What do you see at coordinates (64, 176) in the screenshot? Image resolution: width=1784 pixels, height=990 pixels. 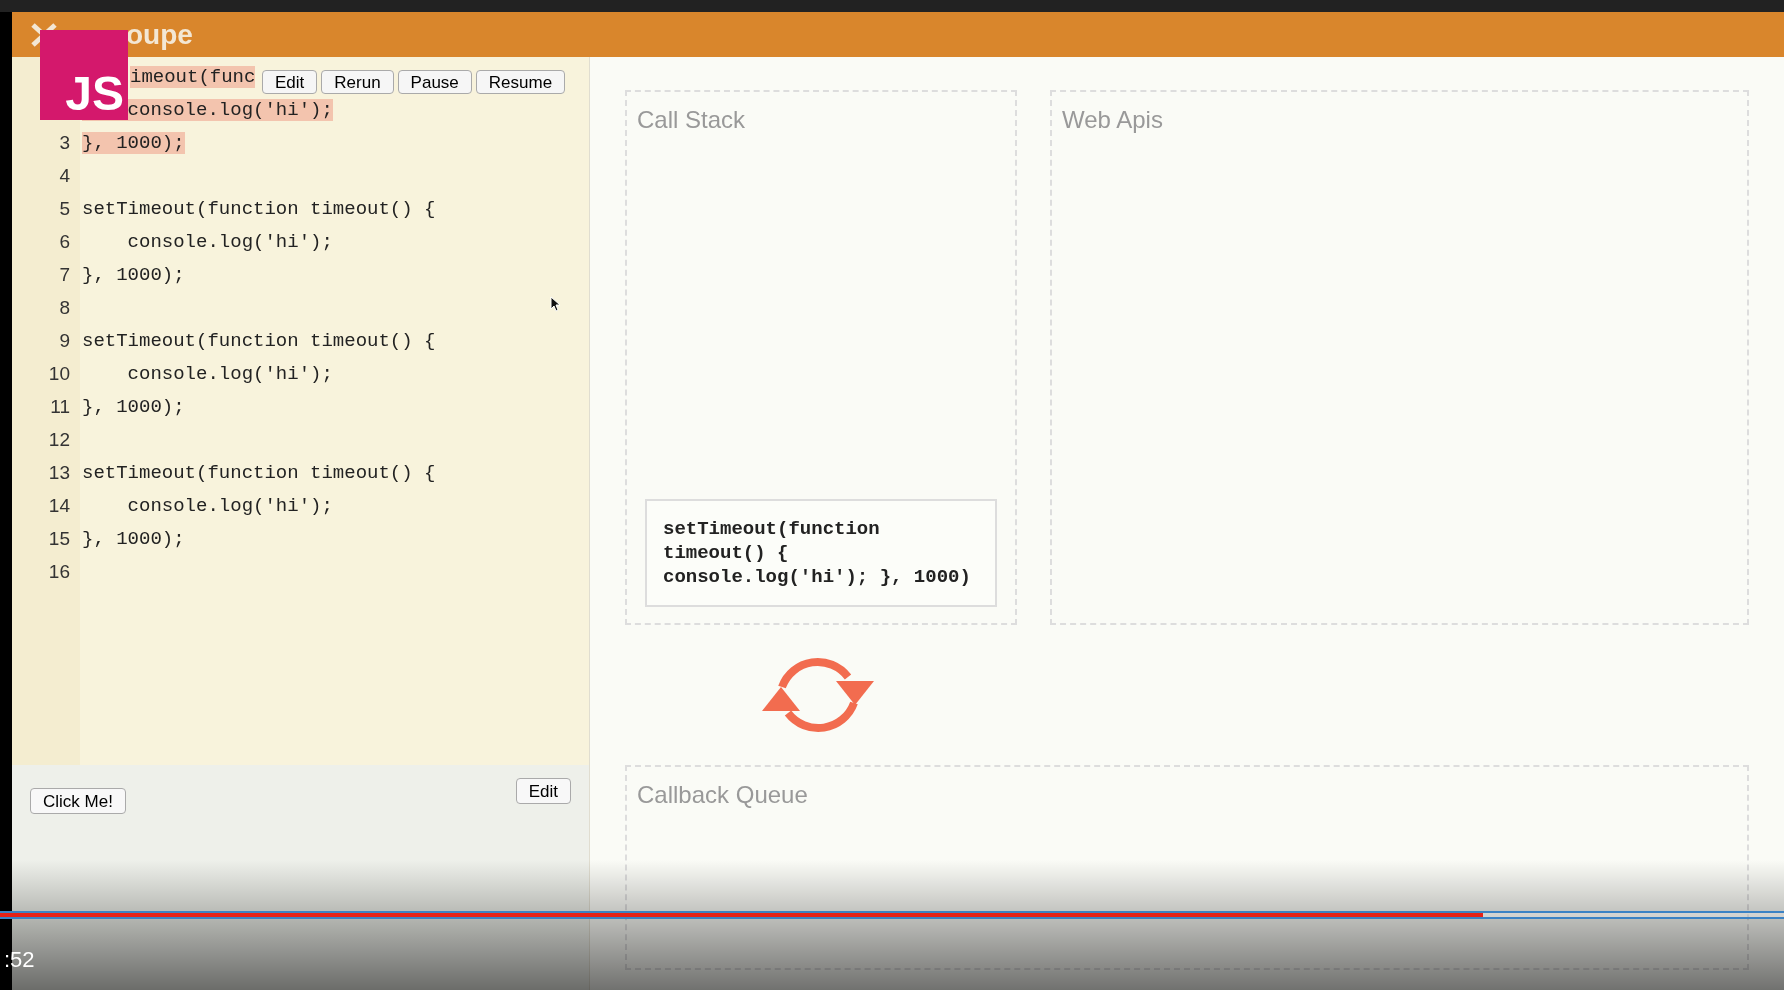 I see `line-number: 4` at bounding box center [64, 176].